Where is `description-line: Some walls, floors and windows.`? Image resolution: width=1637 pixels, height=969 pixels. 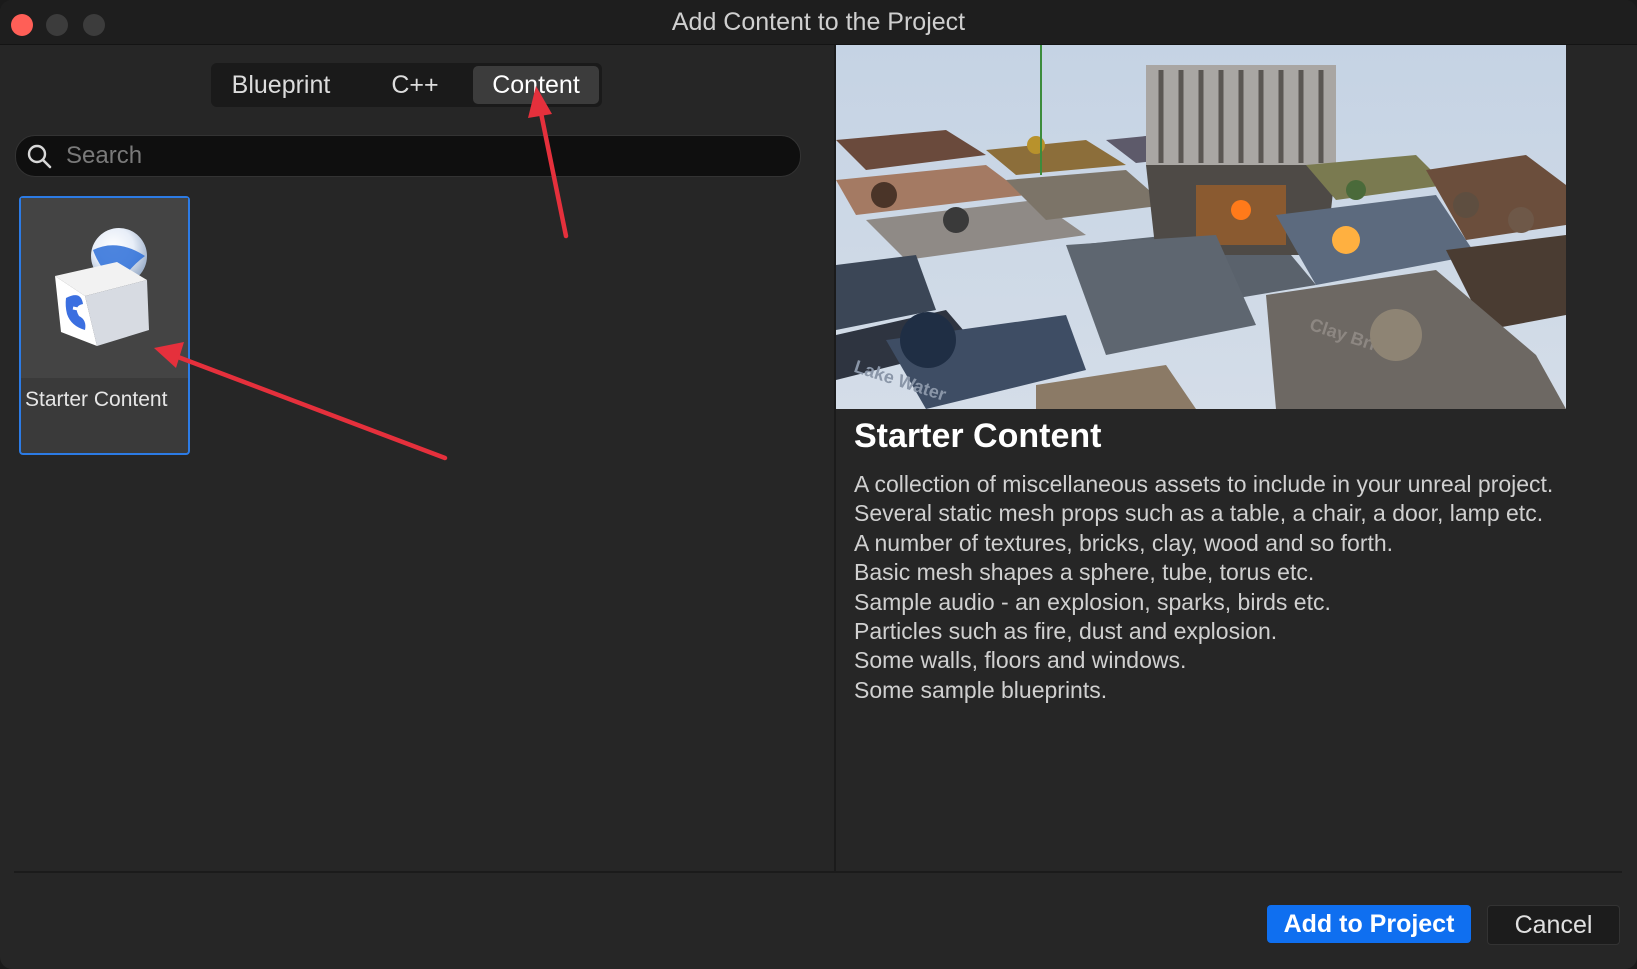 description-line: Some walls, floors and windows. is located at coordinates (1020, 660).